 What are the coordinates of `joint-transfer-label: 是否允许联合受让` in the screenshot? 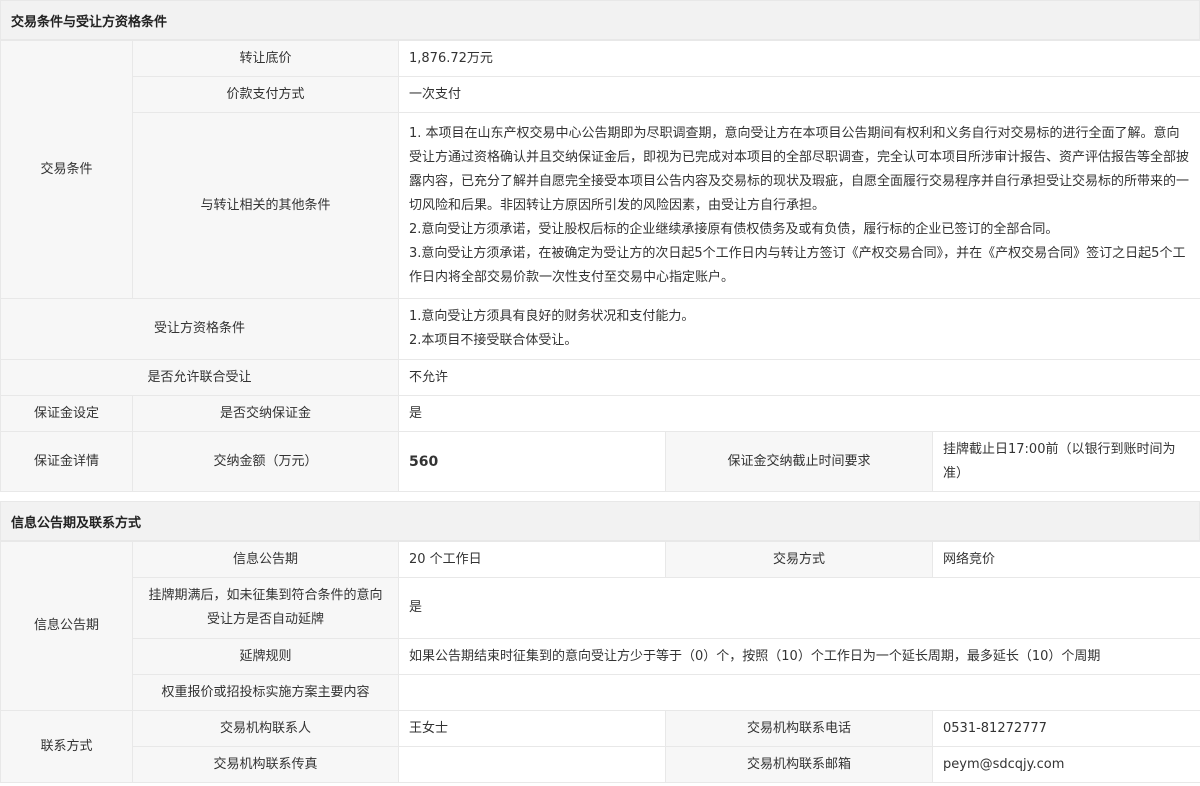 It's located at (199, 377).